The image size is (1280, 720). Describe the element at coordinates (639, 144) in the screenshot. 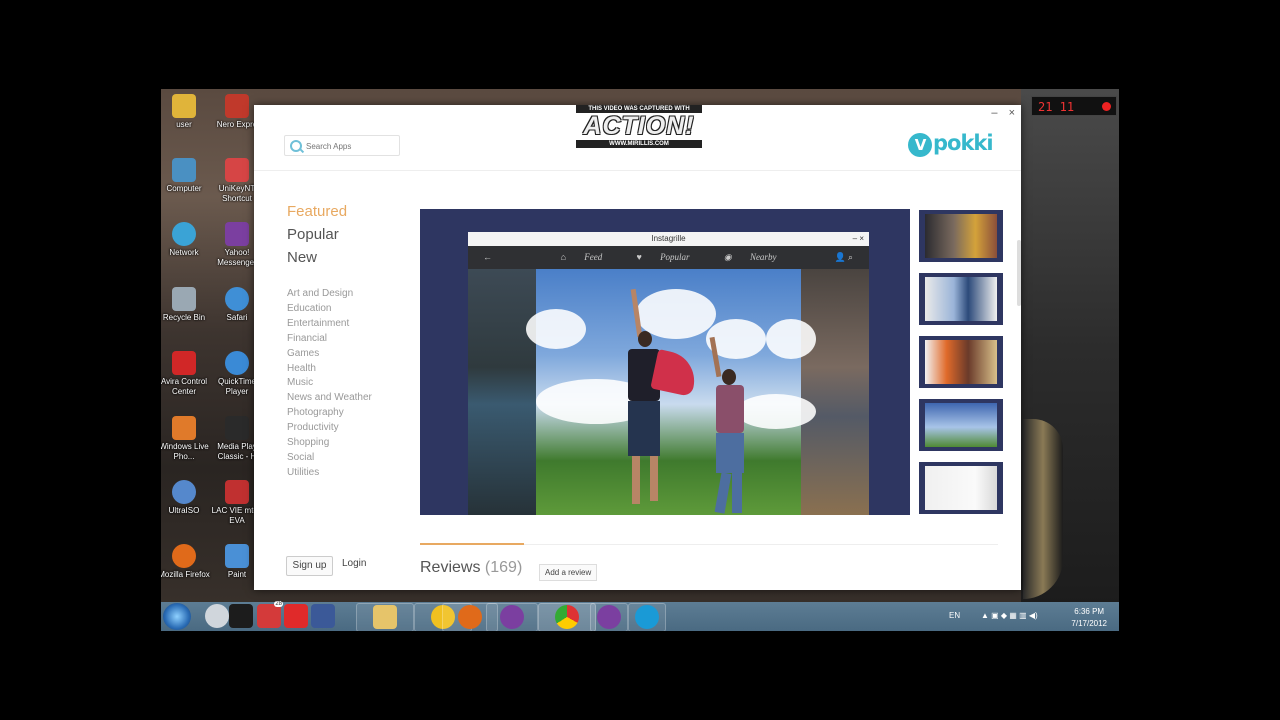

I see `watermark-url: WWW.MIRILLIS.COM` at that location.